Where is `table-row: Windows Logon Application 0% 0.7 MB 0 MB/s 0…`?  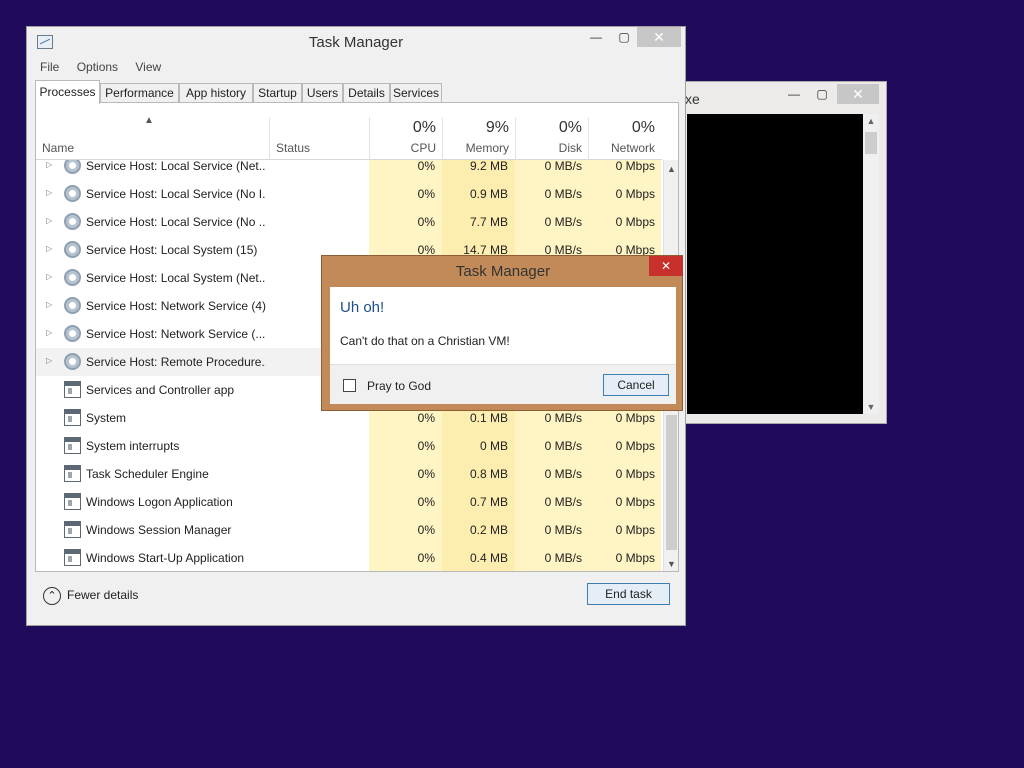
table-row: Windows Logon Application 0% 0.7 MB 0 MB/s 0… is located at coordinates (349, 502).